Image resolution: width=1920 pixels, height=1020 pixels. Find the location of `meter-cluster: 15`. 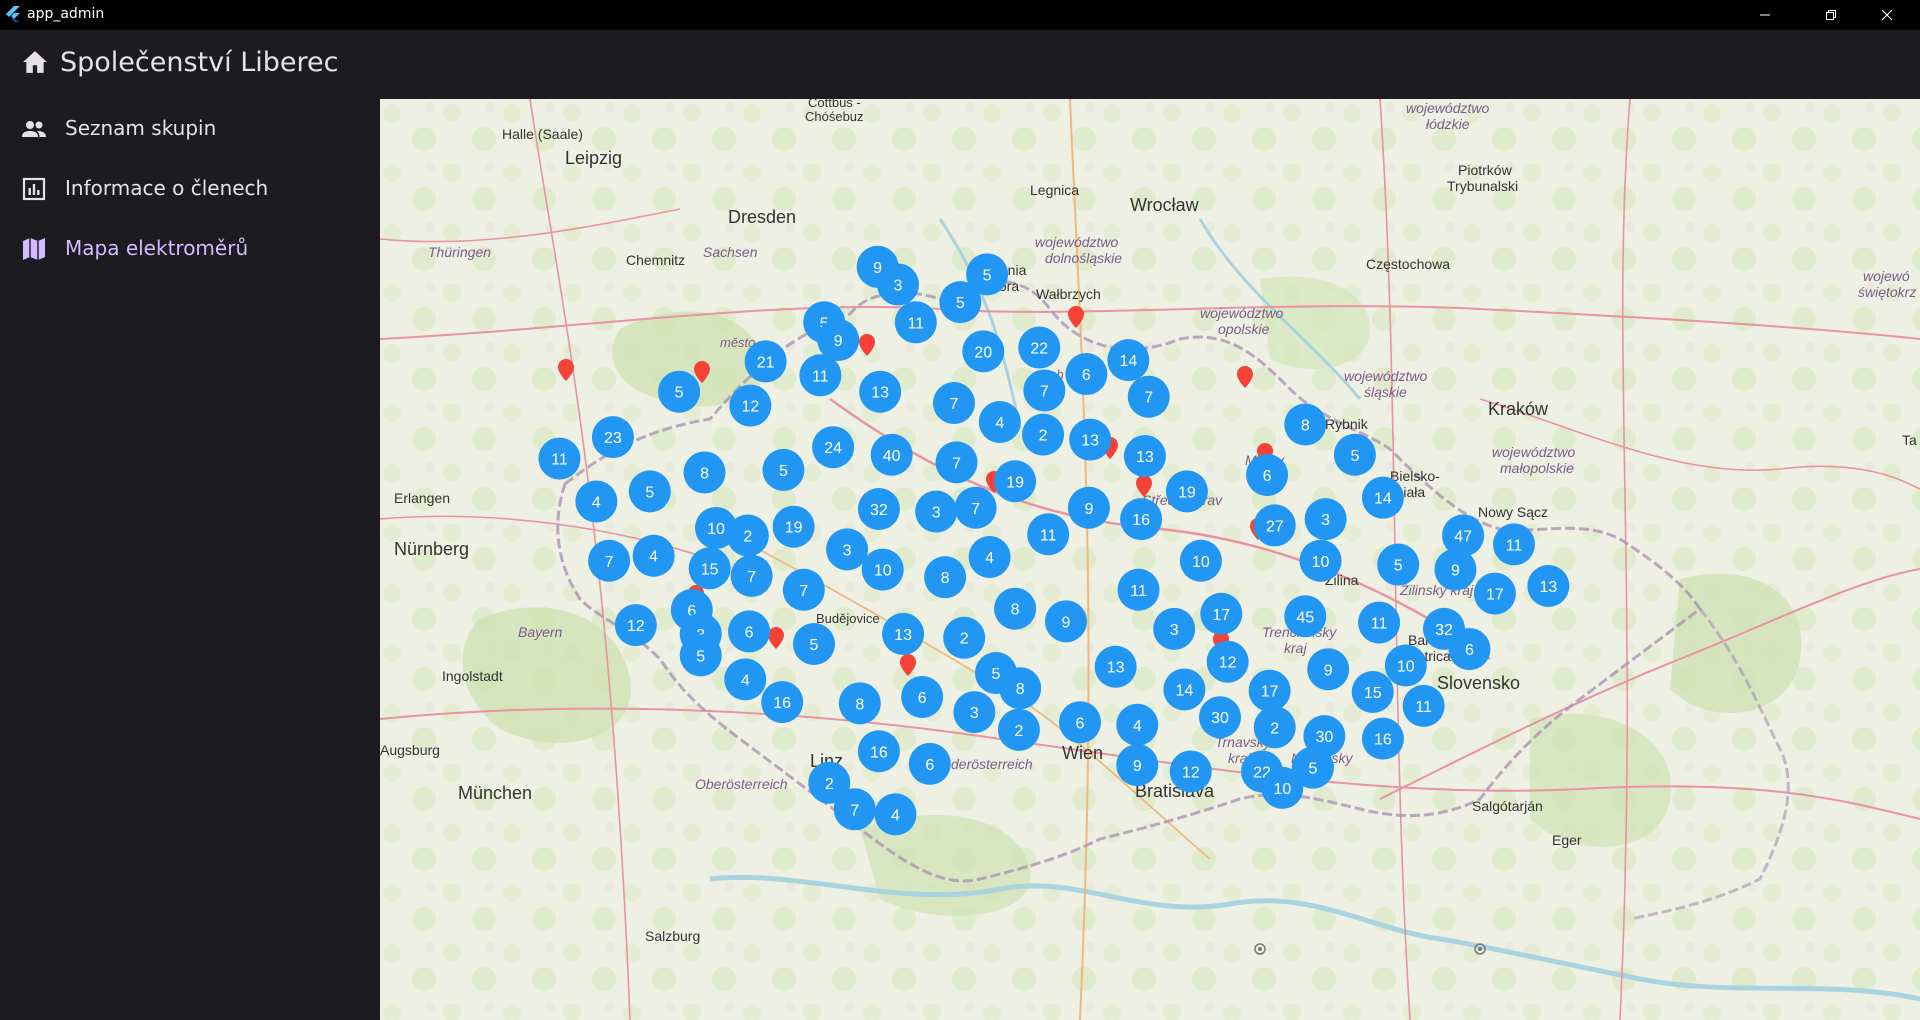

meter-cluster: 15 is located at coordinates (709, 568).